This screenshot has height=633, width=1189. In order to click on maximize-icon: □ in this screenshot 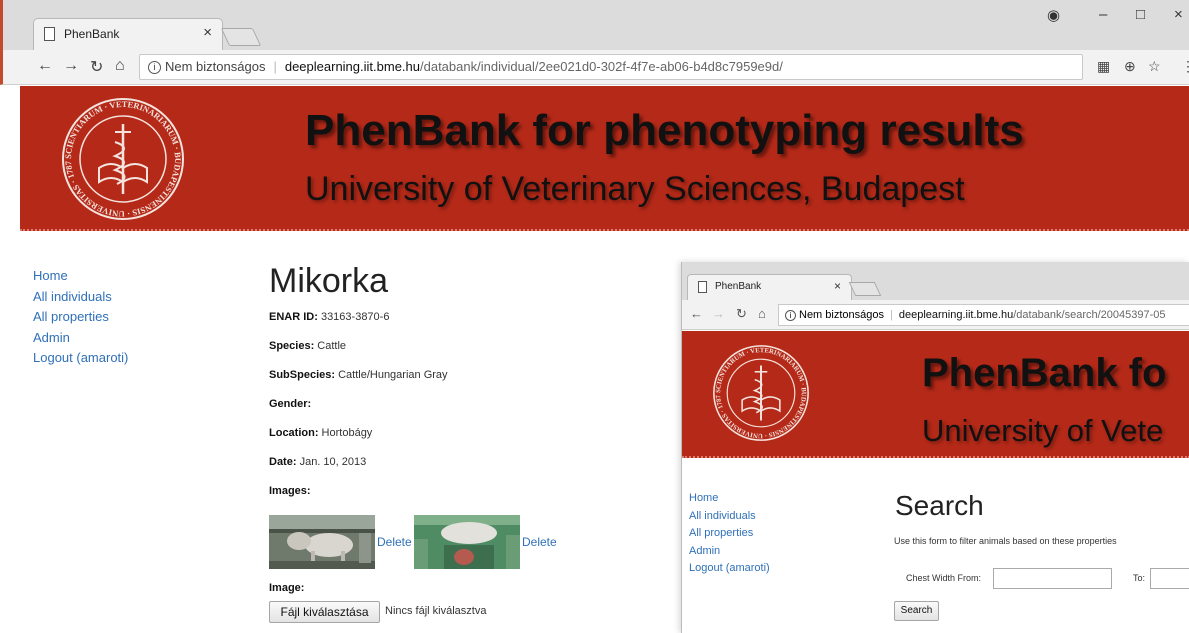, I will do `click(1140, 14)`.